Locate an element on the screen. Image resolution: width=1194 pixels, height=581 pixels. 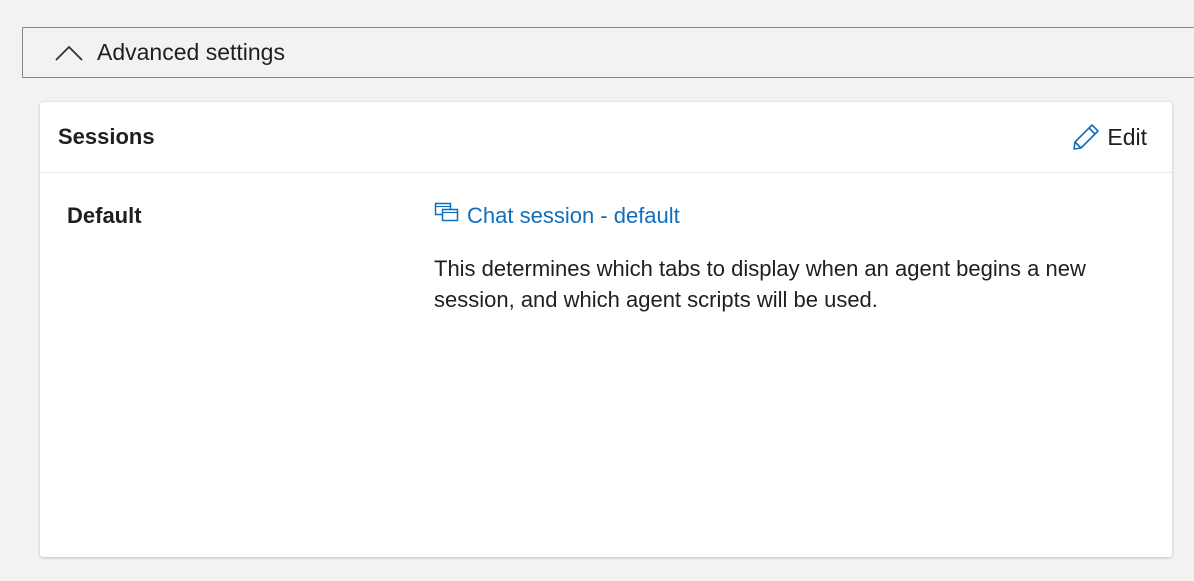
edit-button: Edit is located at coordinates (1109, 137).